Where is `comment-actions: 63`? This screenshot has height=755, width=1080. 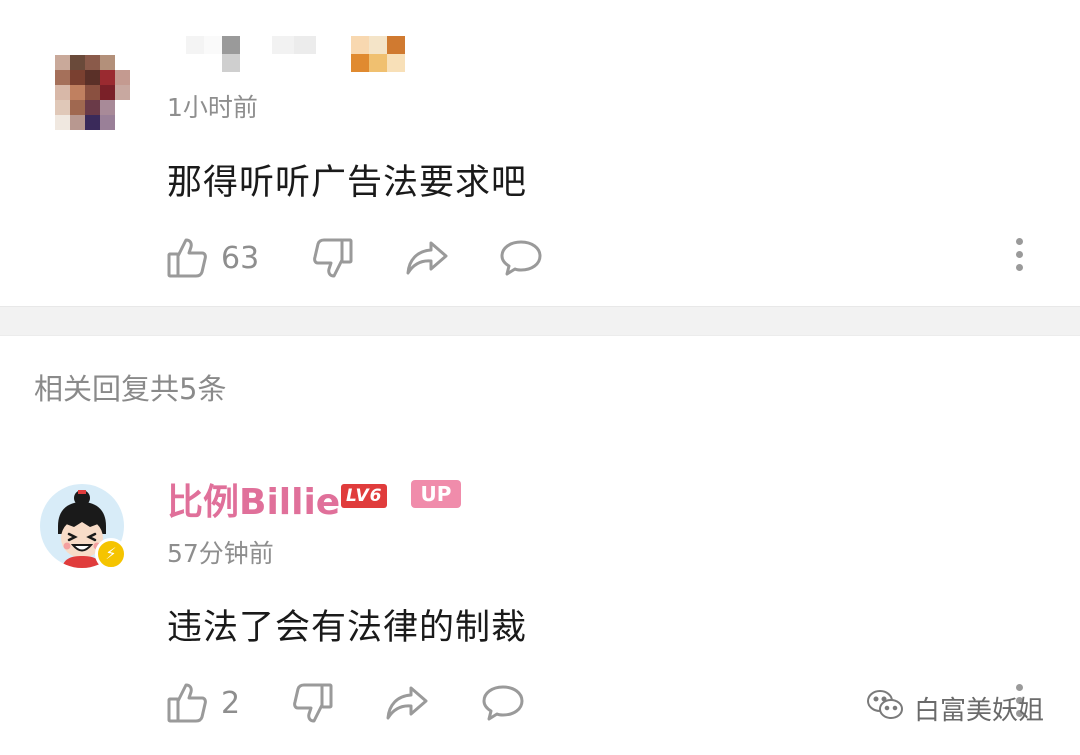
comment-actions: 63 is located at coordinates (617, 258).